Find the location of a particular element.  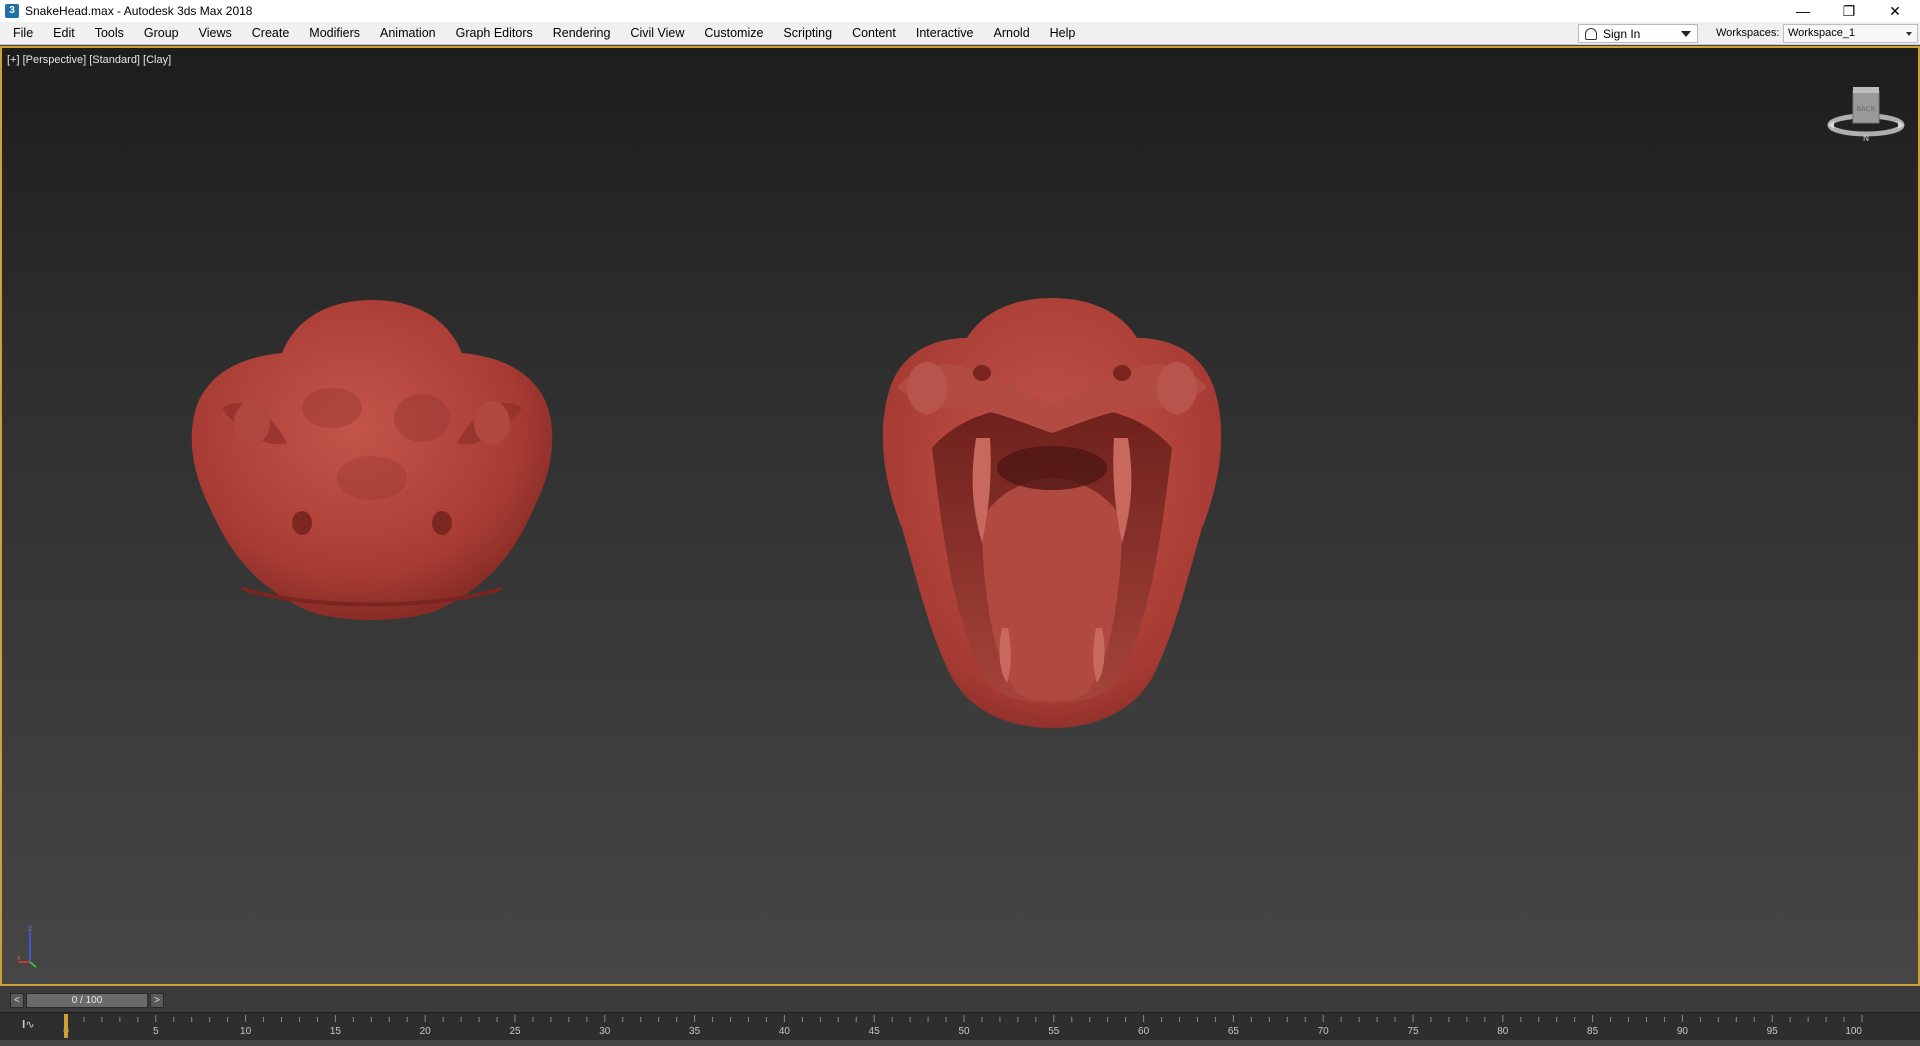

frame-tick-label: 25 is located at coordinates (515, 1031).